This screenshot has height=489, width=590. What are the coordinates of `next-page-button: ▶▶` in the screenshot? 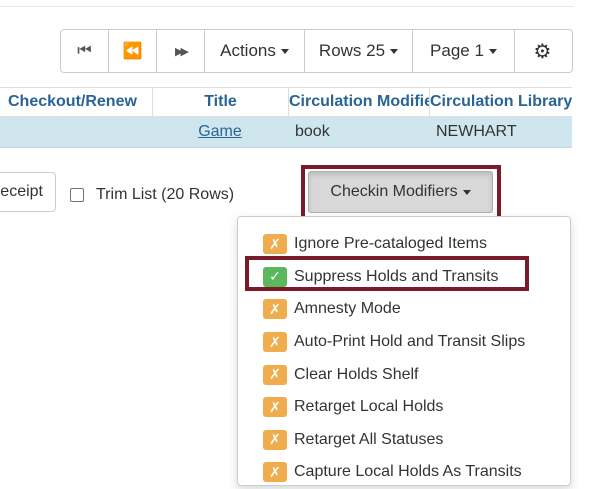 It's located at (181, 51).